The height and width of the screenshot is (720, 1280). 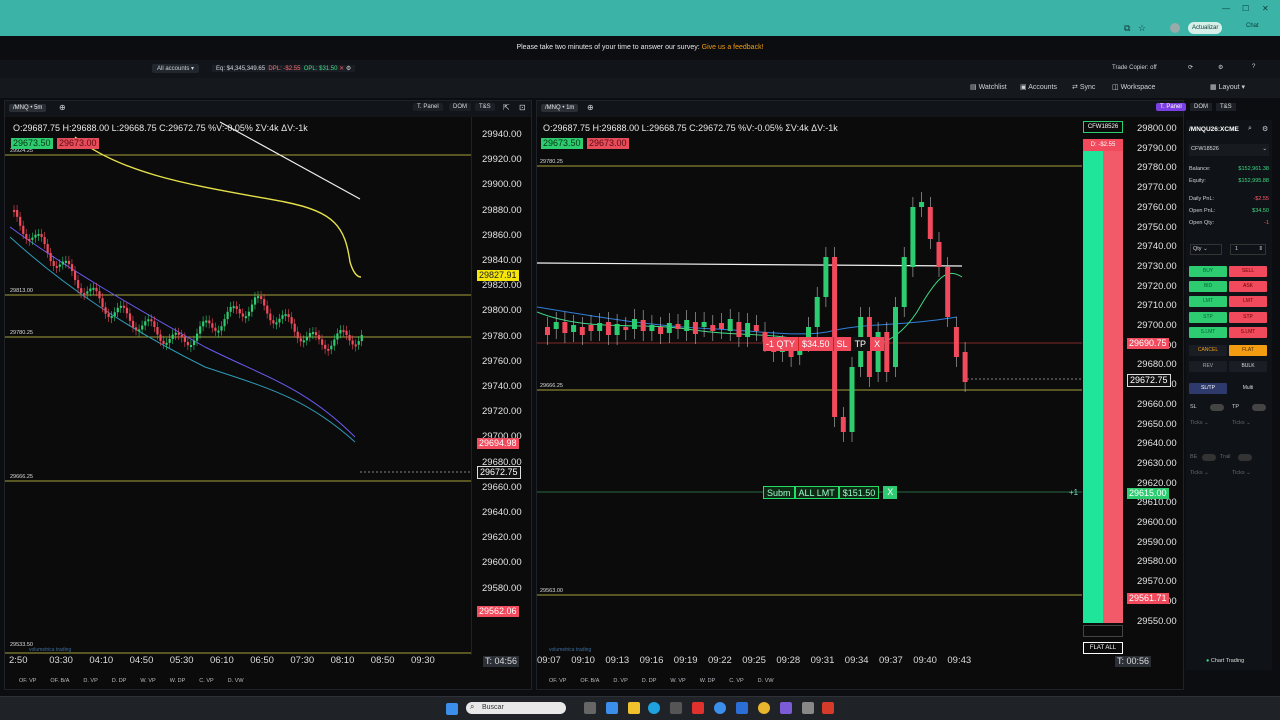 I want to click on be-ticks-select: Ticks ⌄, so click(x=1199, y=473).